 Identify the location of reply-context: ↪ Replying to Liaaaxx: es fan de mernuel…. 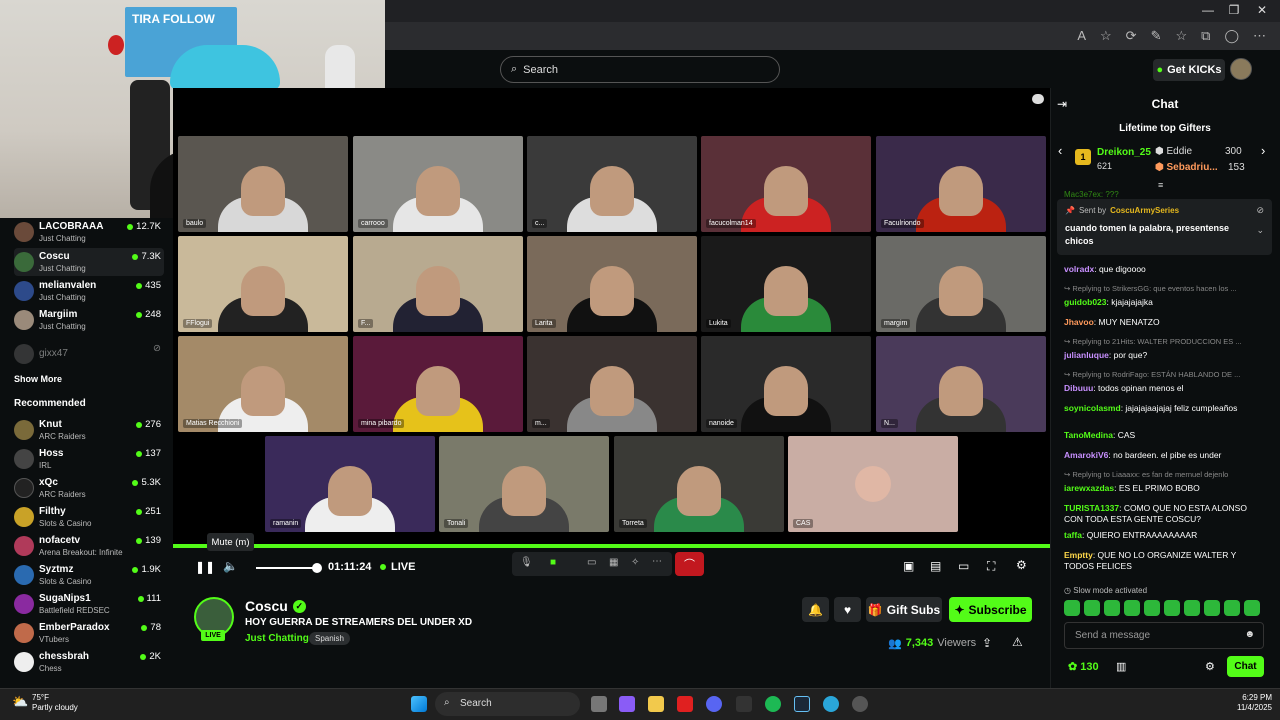
(1164, 474).